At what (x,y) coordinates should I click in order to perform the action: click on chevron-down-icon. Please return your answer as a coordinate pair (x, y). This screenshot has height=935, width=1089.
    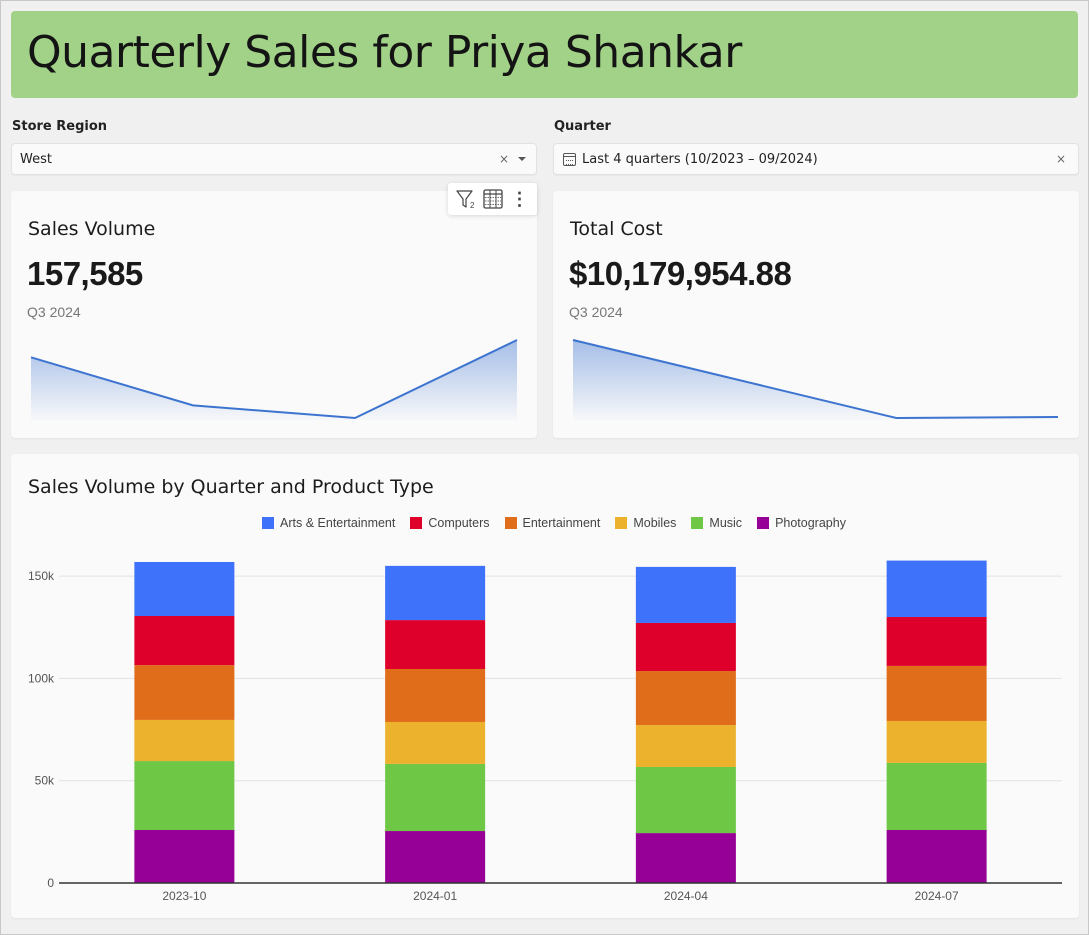
    Looking at the image, I should click on (522, 159).